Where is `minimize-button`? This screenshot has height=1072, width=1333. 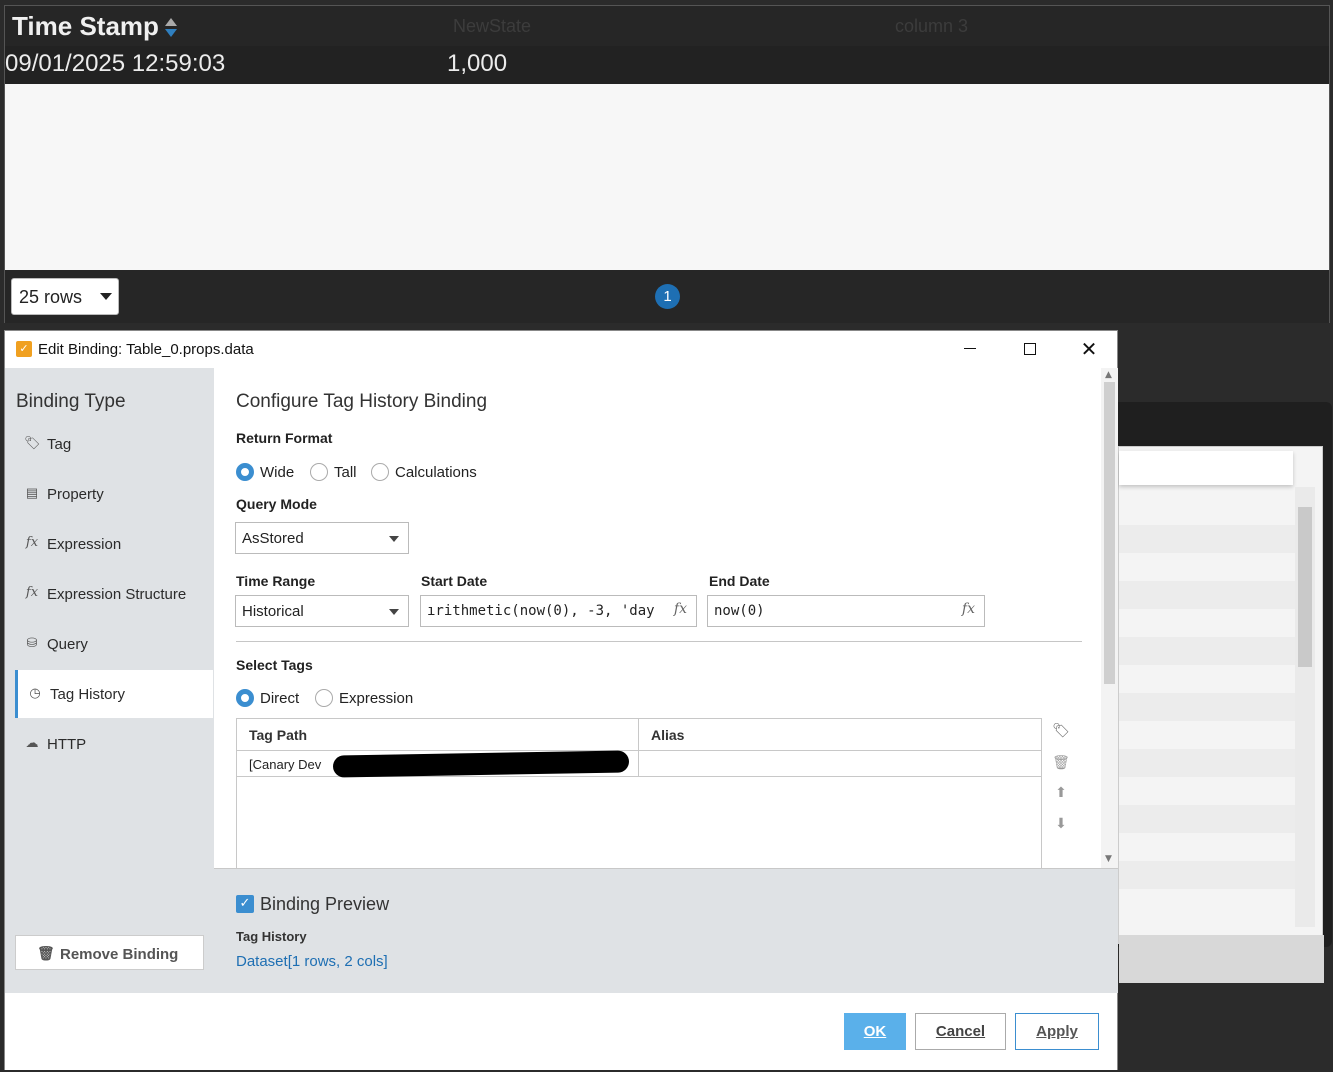 minimize-button is located at coordinates (970, 349).